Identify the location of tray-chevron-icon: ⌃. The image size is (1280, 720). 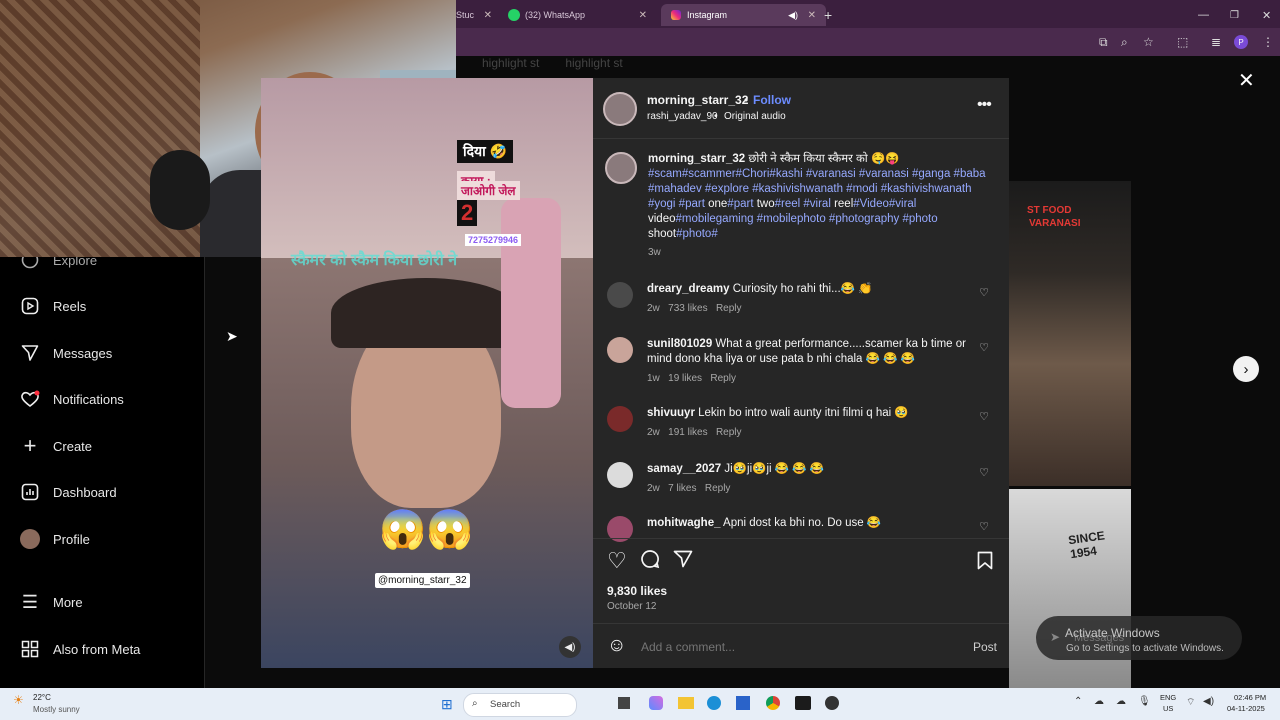
(1078, 701).